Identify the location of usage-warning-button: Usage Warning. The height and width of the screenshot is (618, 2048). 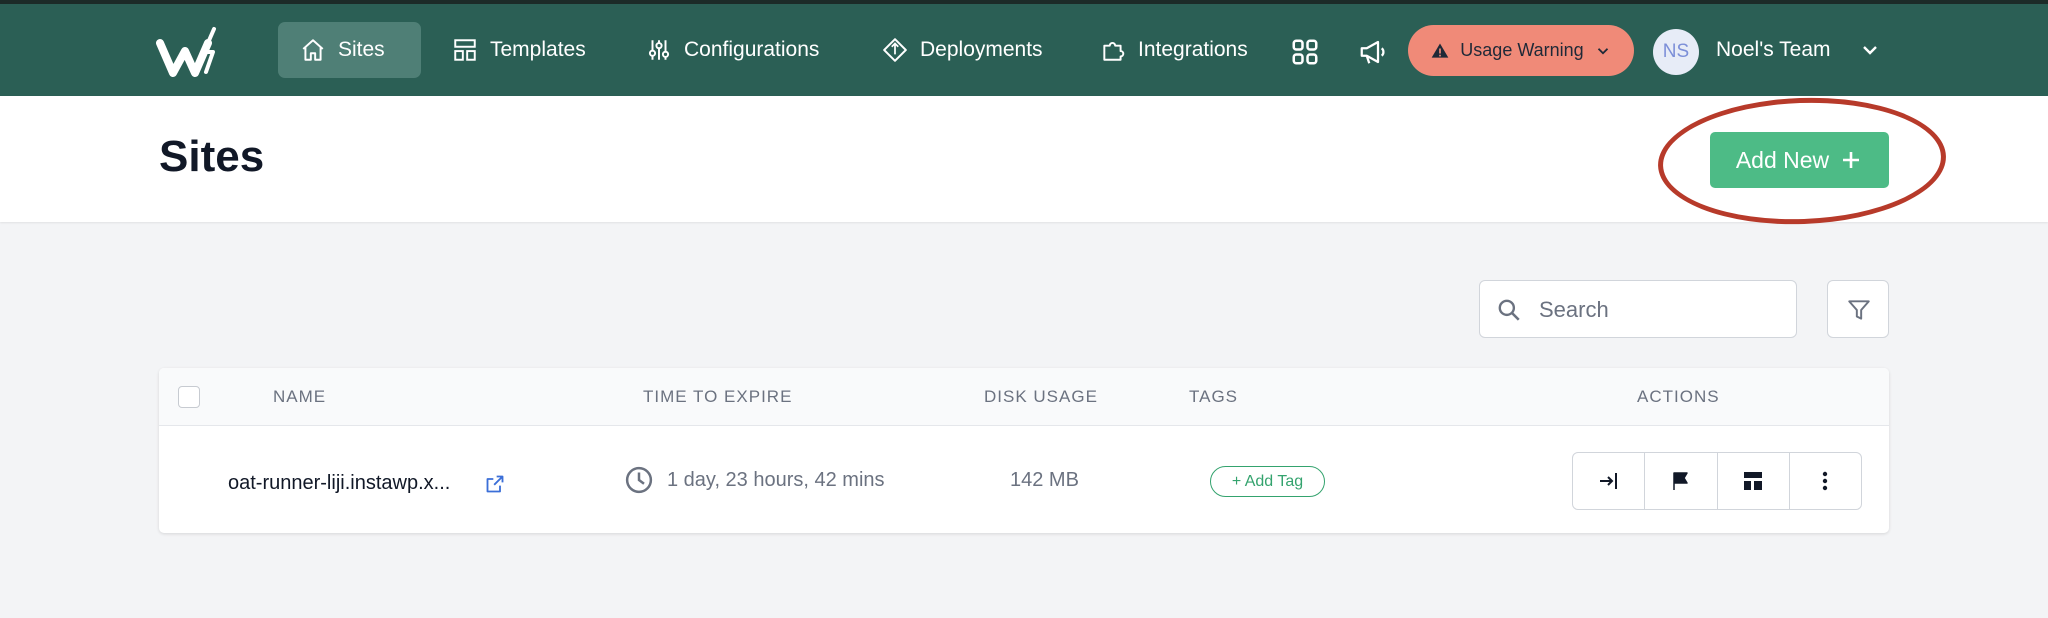
(1521, 50).